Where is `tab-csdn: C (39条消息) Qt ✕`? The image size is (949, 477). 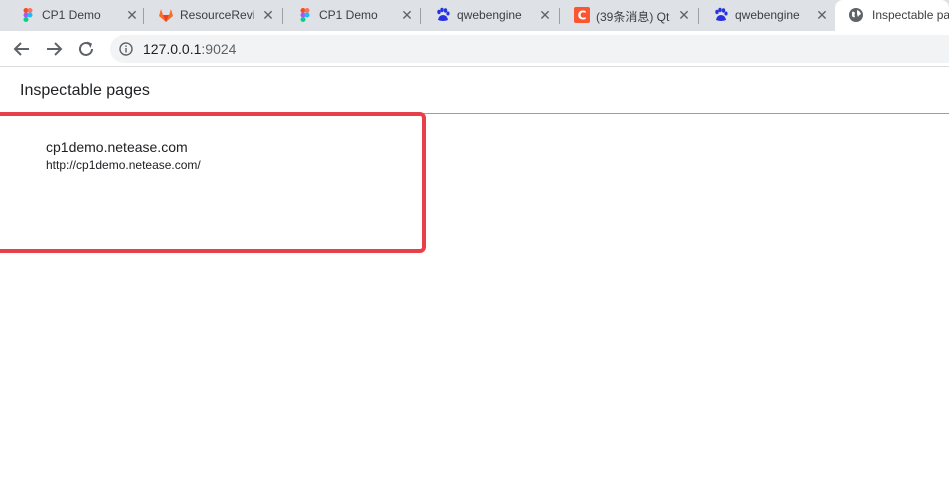
tab-csdn: C (39条消息) Qt ✕ is located at coordinates (629, 15).